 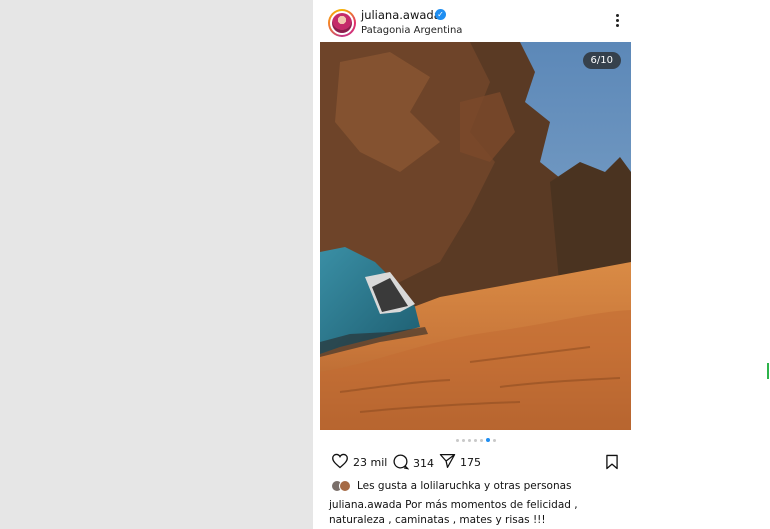 What do you see at coordinates (411, 30) in the screenshot?
I see `location-link: Patagonia Argentina` at bounding box center [411, 30].